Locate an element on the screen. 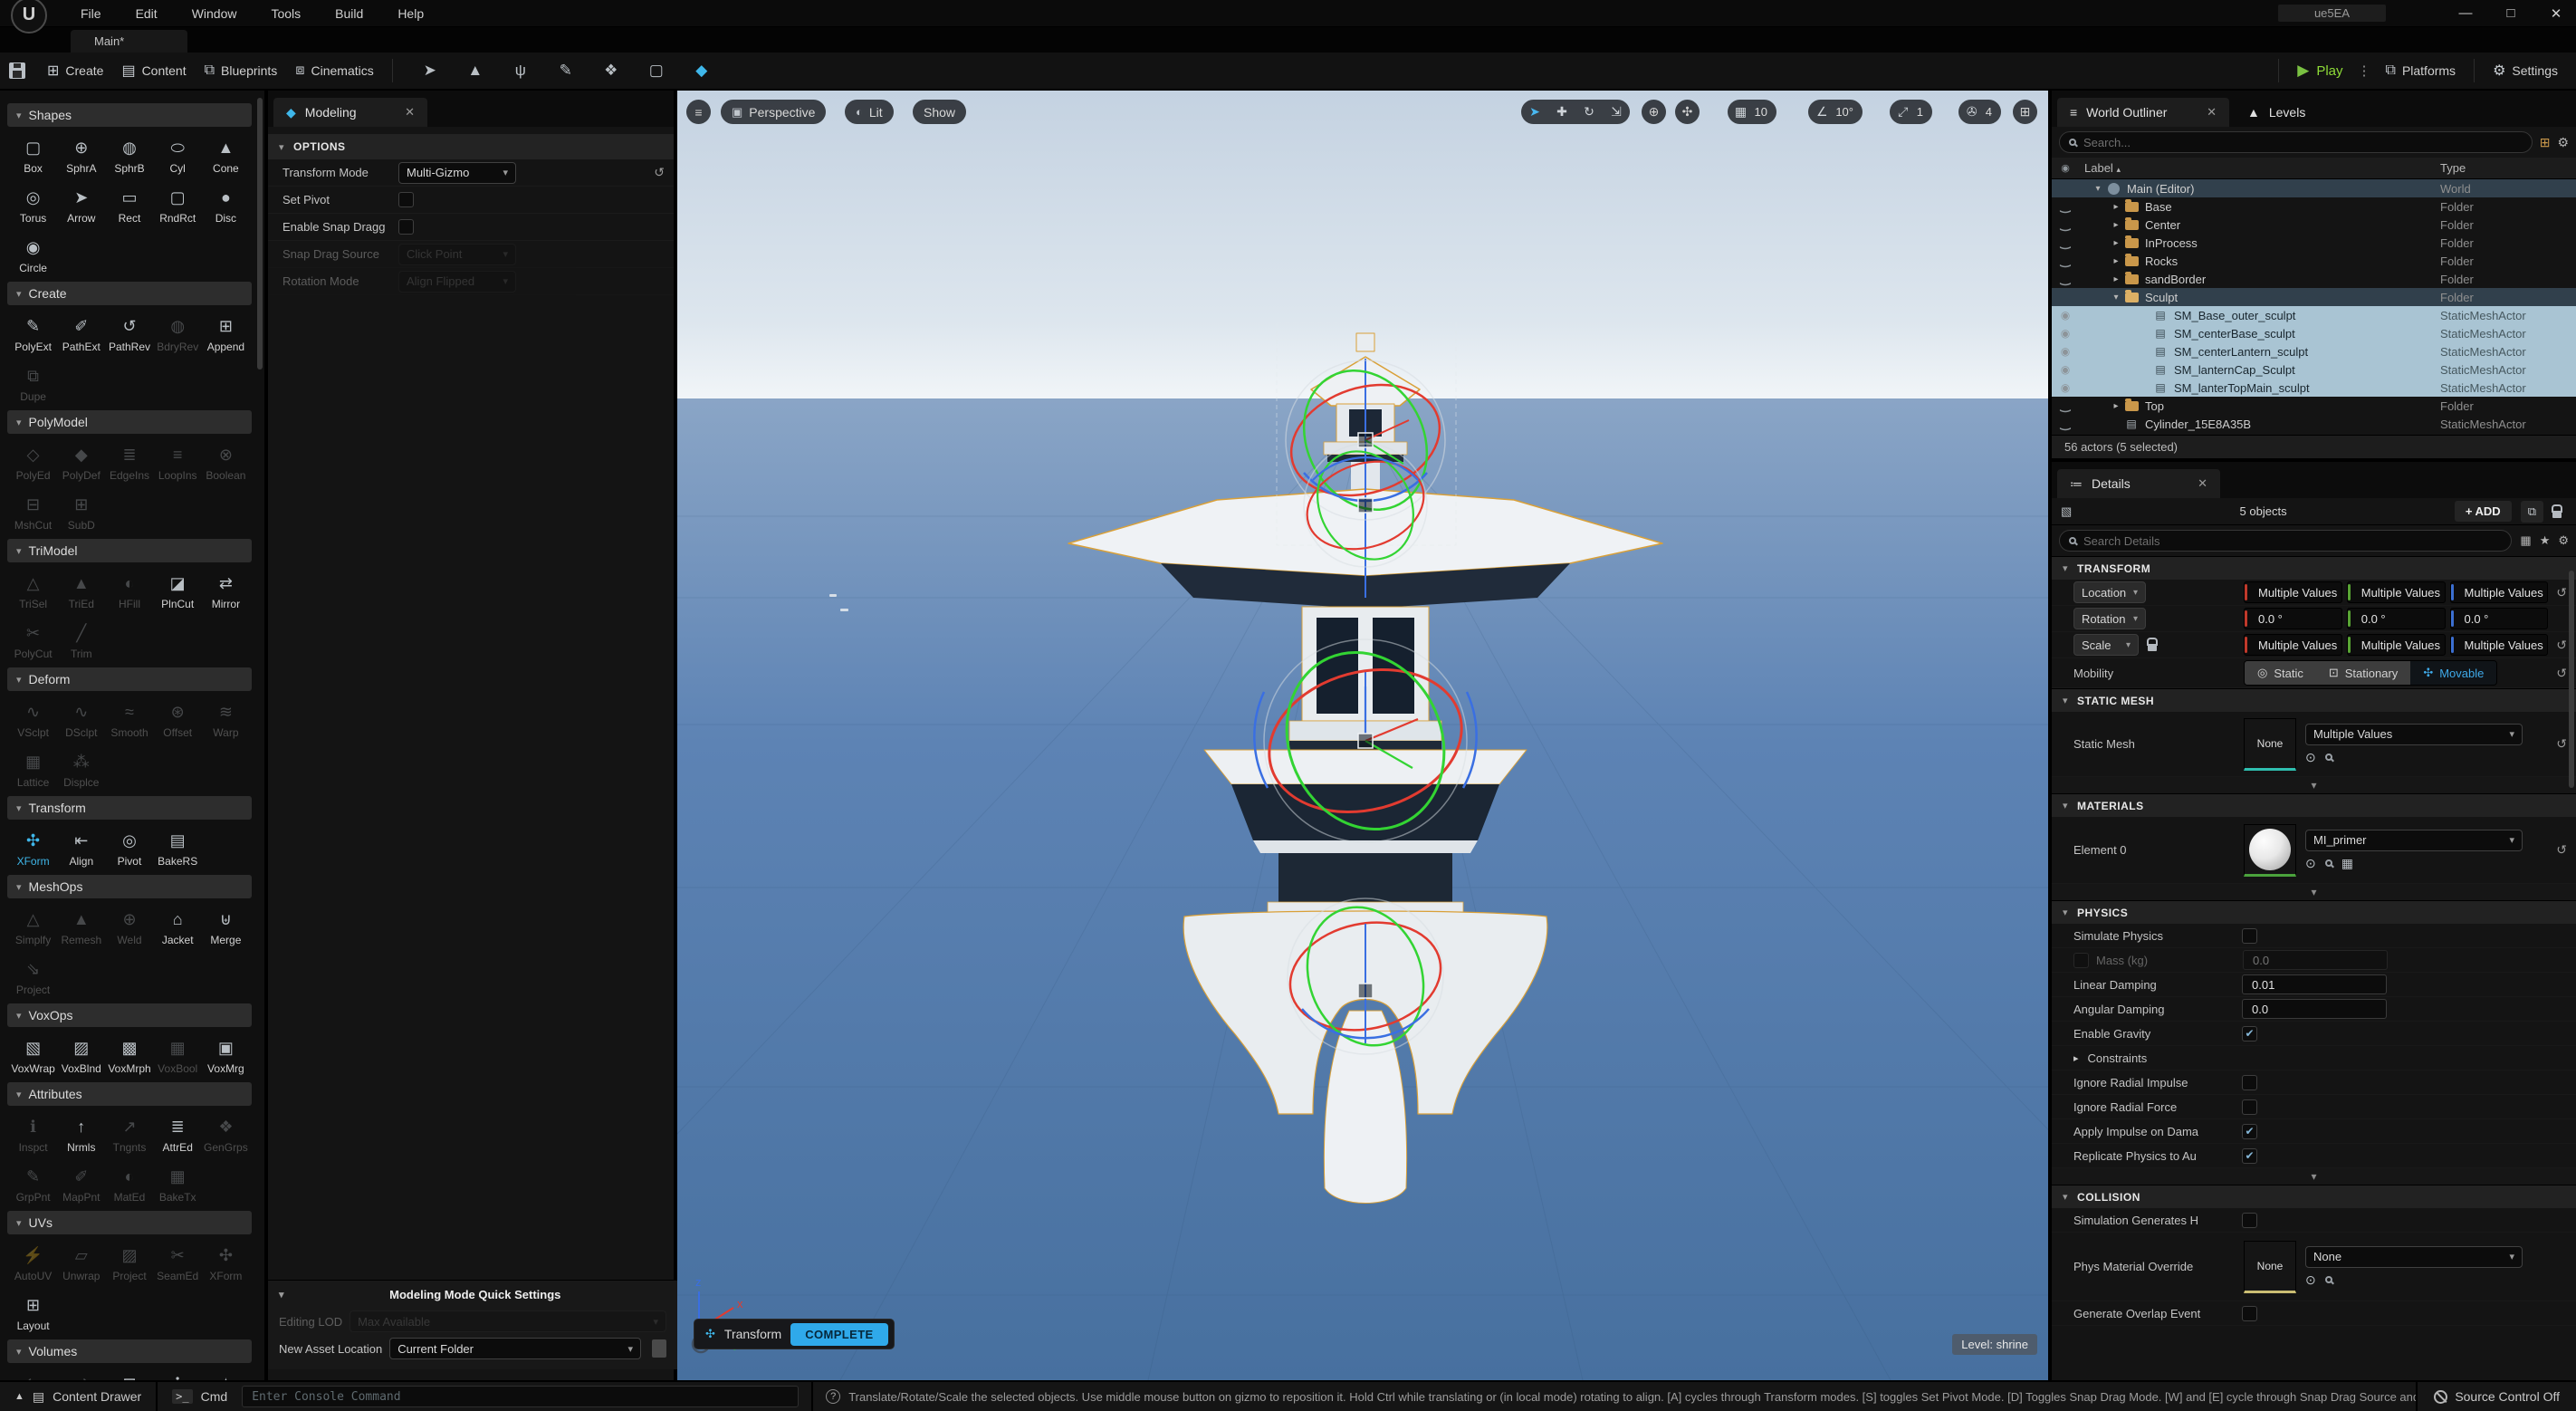  rotation-z-input: 0.0 ° is located at coordinates (2499, 618).